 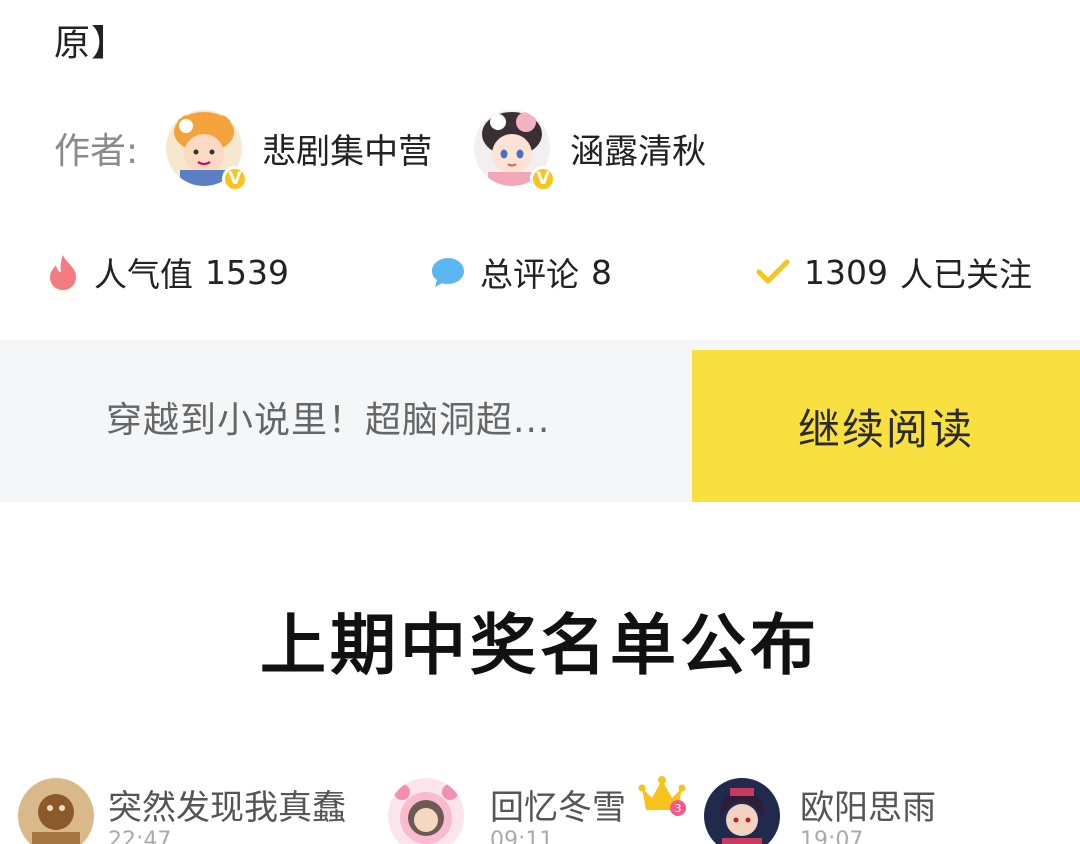 I want to click on comments-label: 总评论, so click(x=529, y=274).